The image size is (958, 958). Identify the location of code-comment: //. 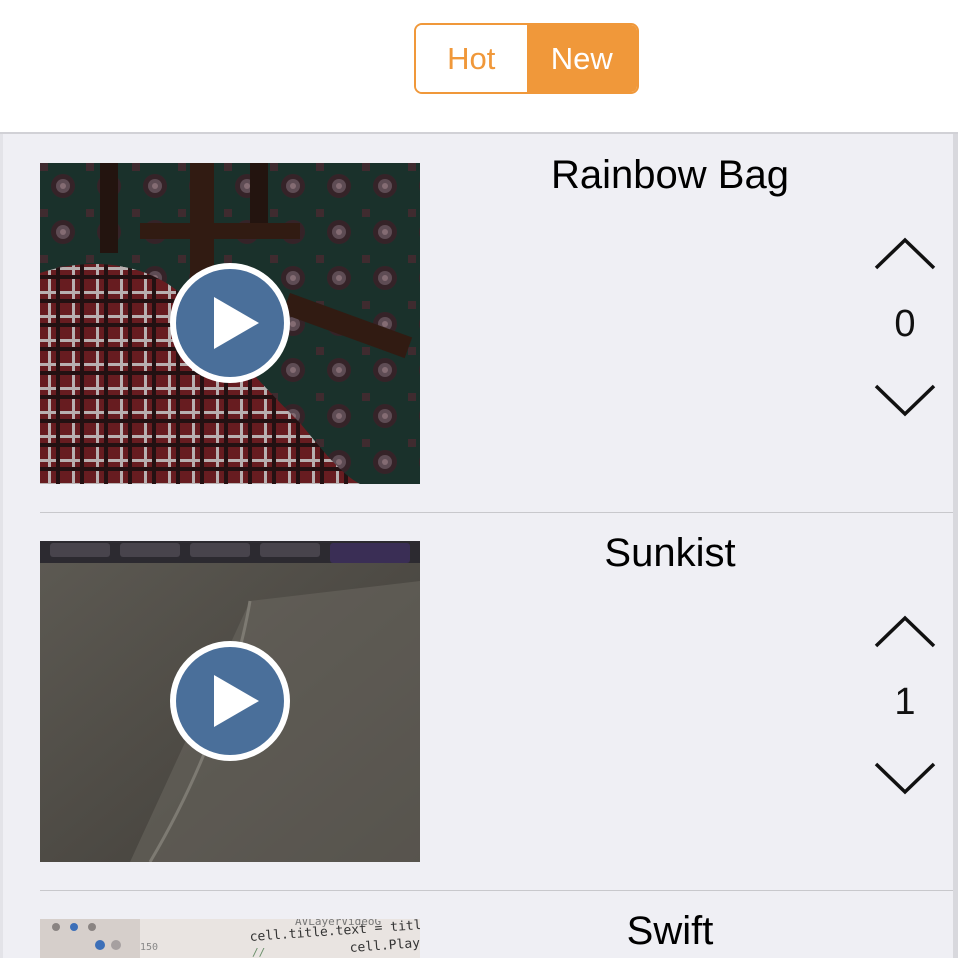
(258, 952).